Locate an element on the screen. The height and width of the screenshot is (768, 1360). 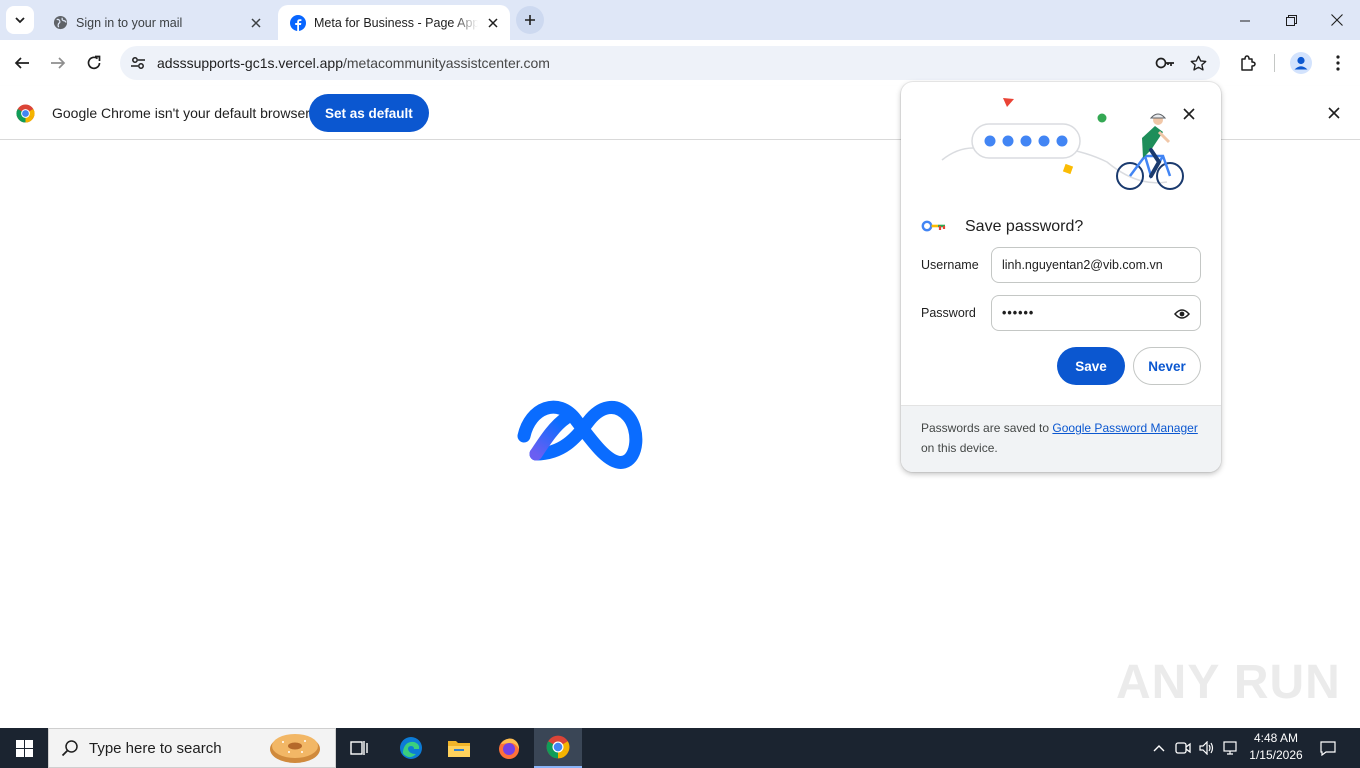
forward-button is located at coordinates (58, 63).